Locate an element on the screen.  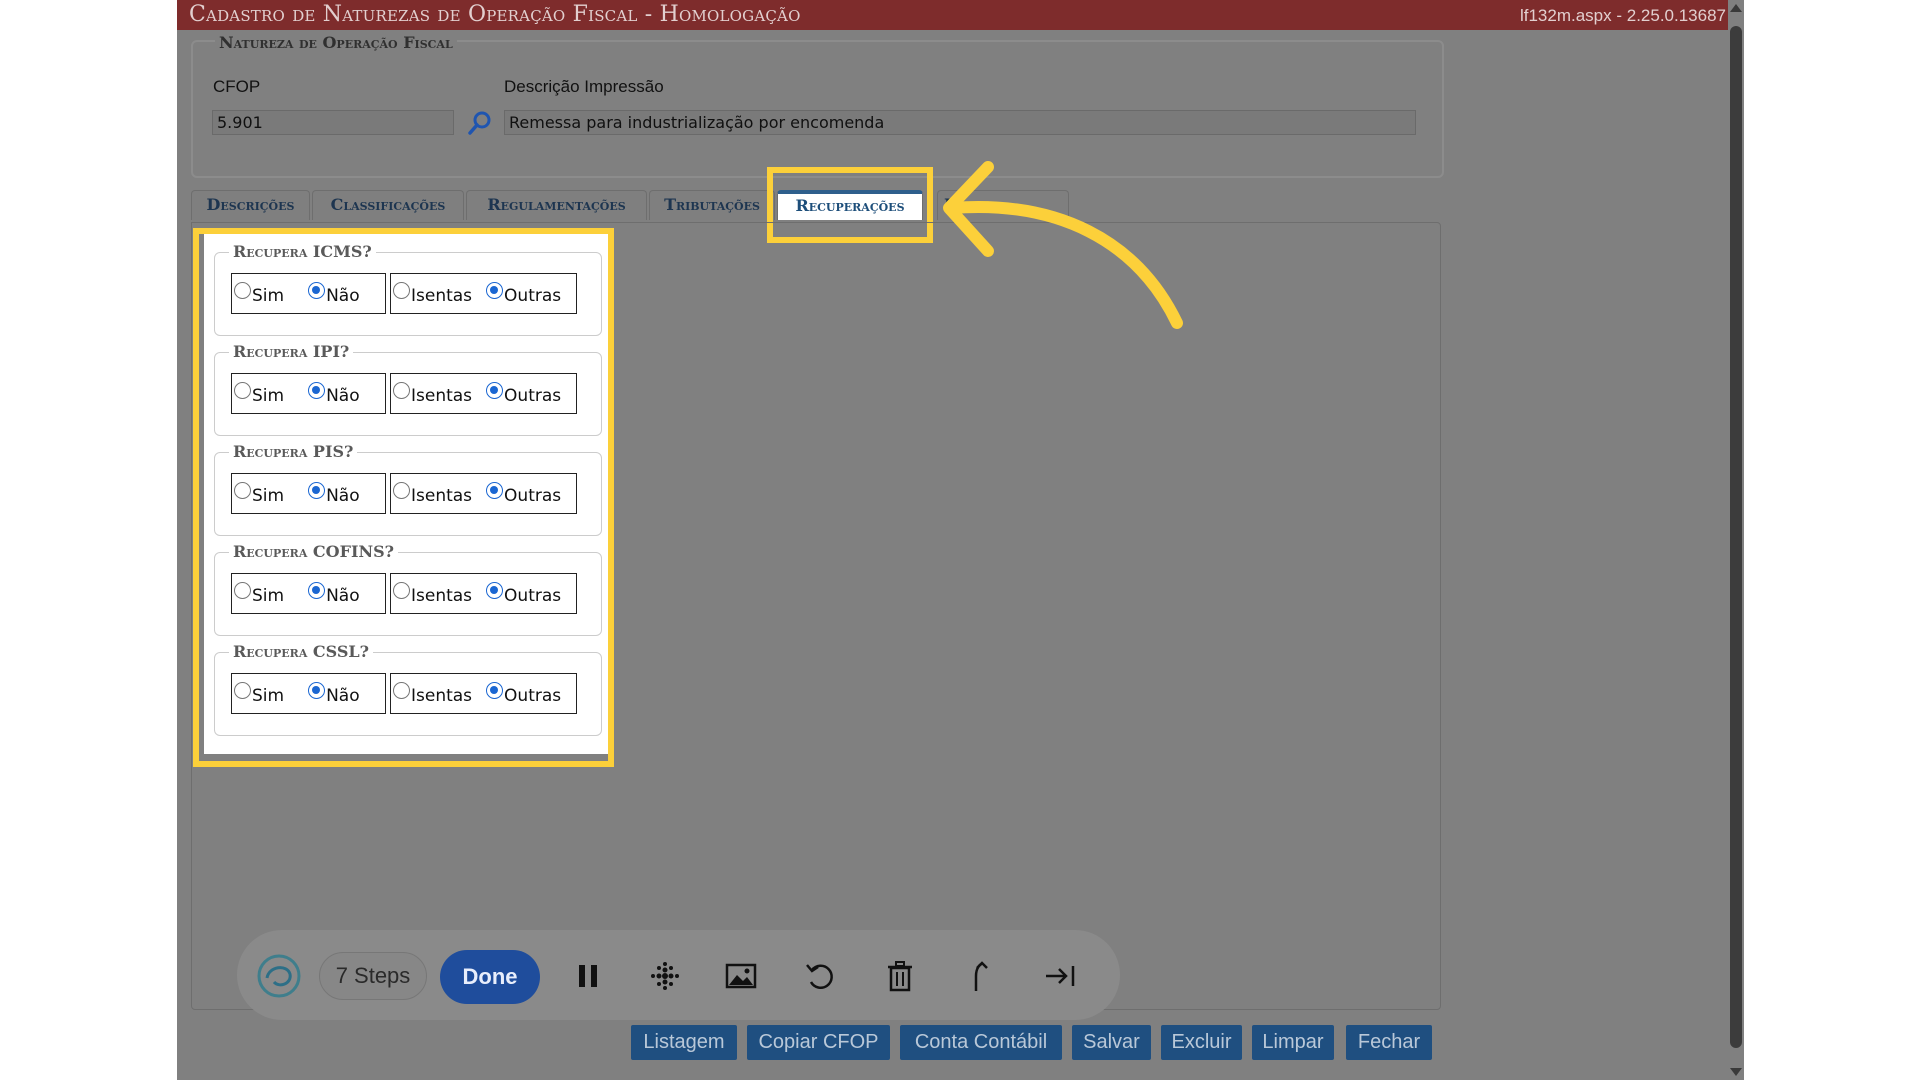
vertical-scrollbar is located at coordinates (1736, 540).